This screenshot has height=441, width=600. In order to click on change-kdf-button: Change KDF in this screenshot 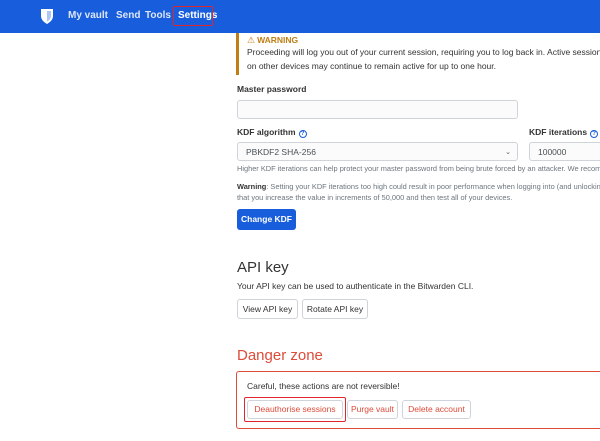, I will do `click(266, 219)`.